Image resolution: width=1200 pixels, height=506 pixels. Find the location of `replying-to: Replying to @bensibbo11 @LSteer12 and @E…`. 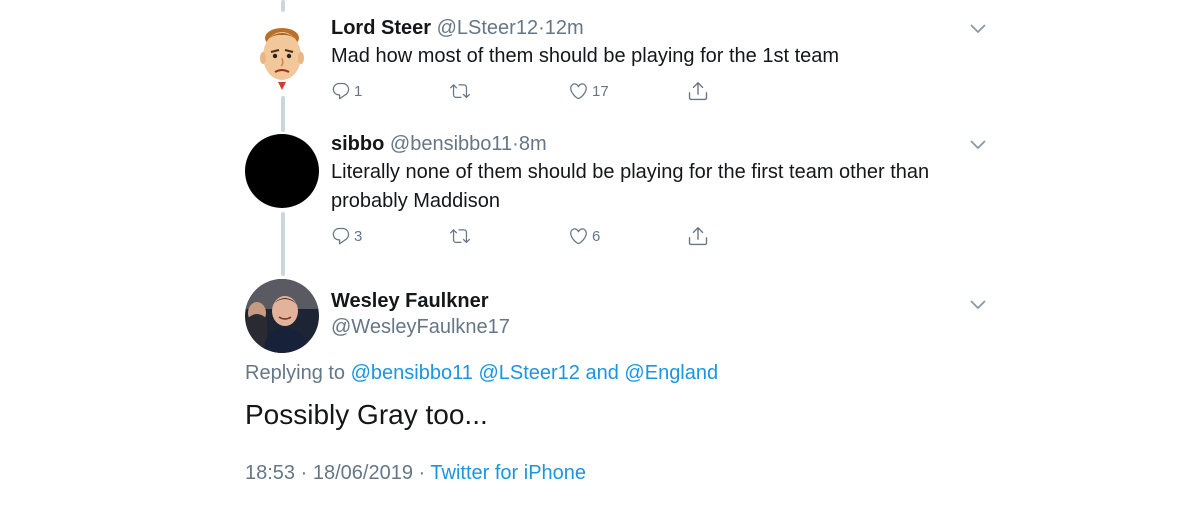

replying-to: Replying to @bensibbo11 @LSteer12 and @E… is located at coordinates (481, 373).